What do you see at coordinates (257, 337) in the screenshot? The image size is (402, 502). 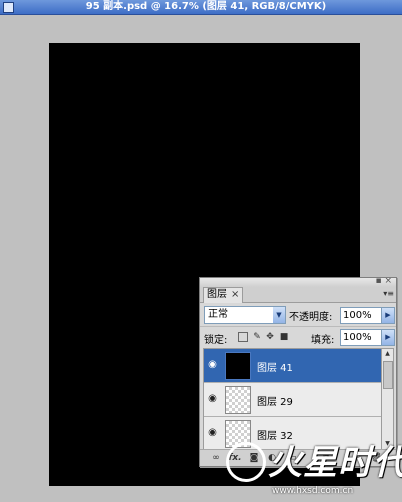 I see `lock-image-pixels-icon: ✎` at bounding box center [257, 337].